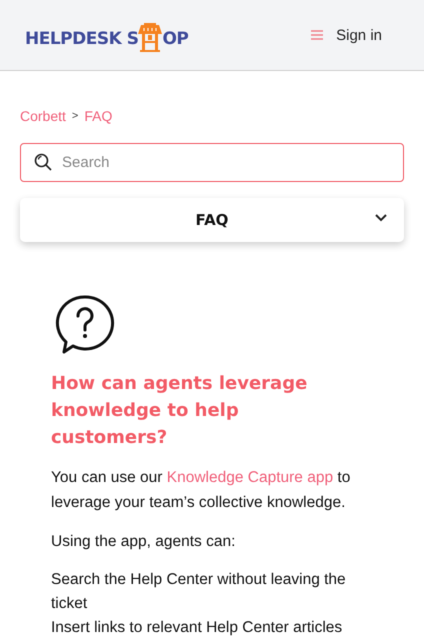 Image resolution: width=424 pixels, height=642 pixels. I want to click on sign-in-link: Sign in, so click(359, 35).